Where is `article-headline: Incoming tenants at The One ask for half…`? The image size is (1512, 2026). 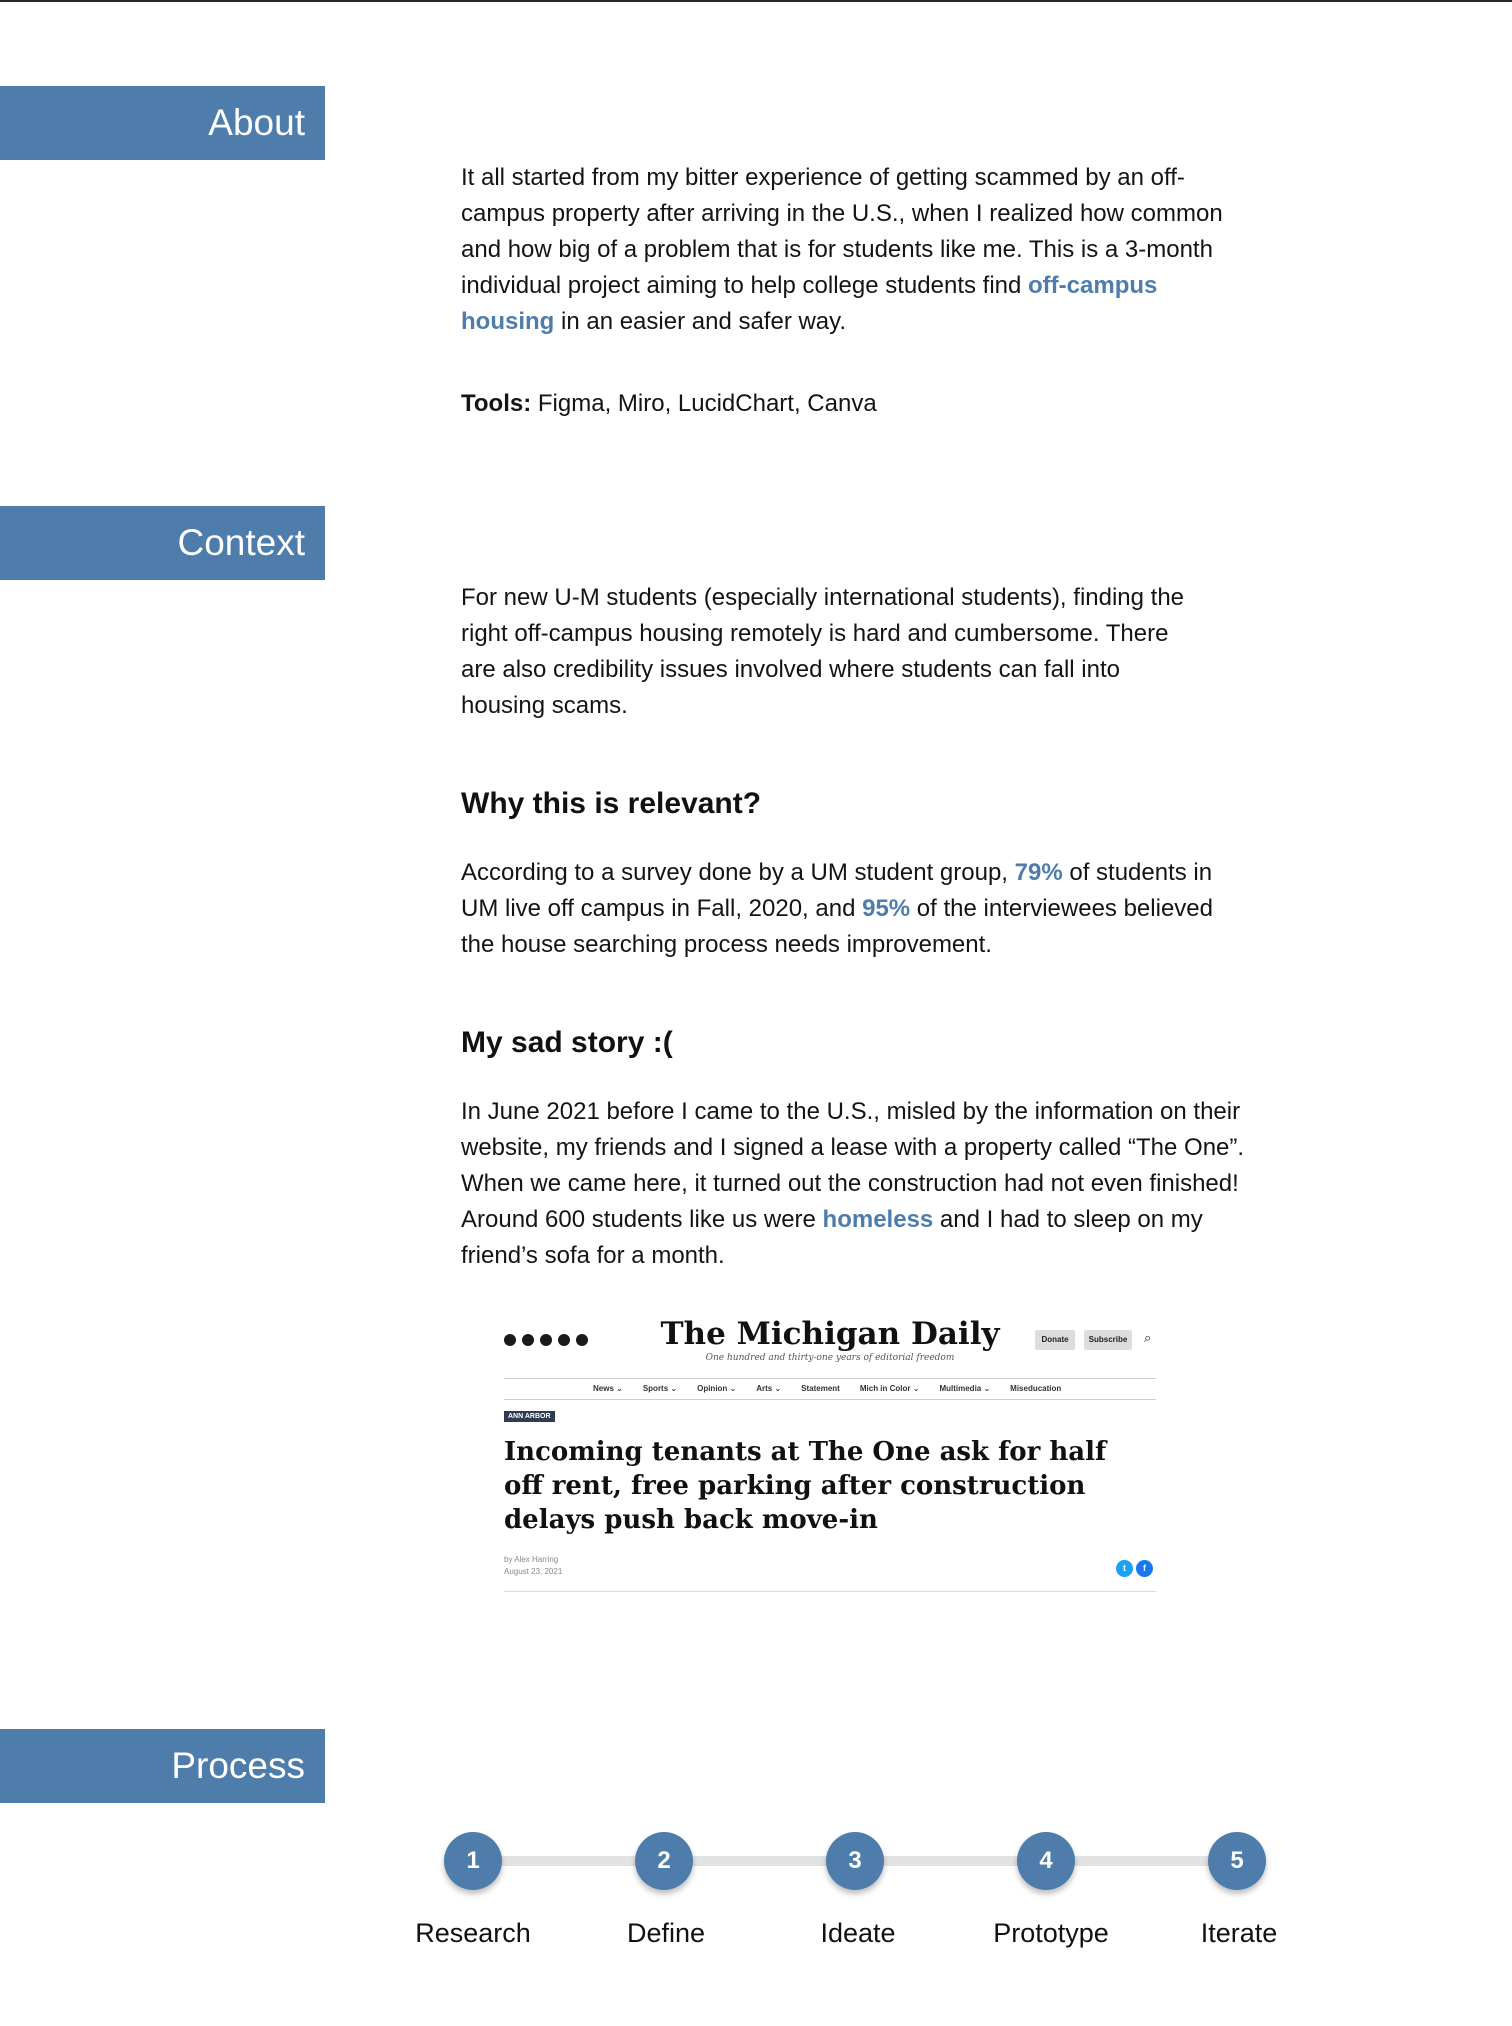 article-headline: Incoming tenants at The One ask for half… is located at coordinates (805, 1486).